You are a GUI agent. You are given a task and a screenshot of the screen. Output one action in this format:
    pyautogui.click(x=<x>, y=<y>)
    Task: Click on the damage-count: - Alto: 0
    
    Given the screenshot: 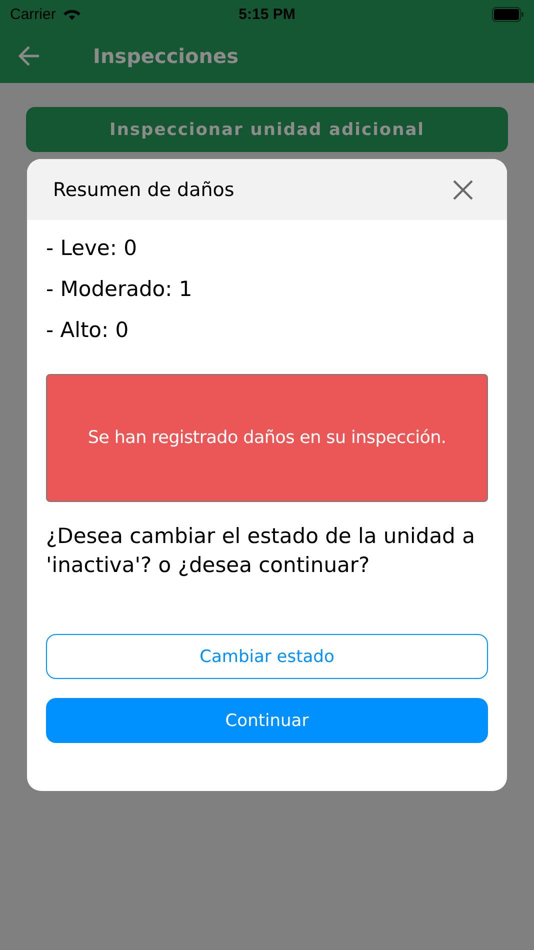 What is the action you would take?
    pyautogui.click(x=88, y=330)
    